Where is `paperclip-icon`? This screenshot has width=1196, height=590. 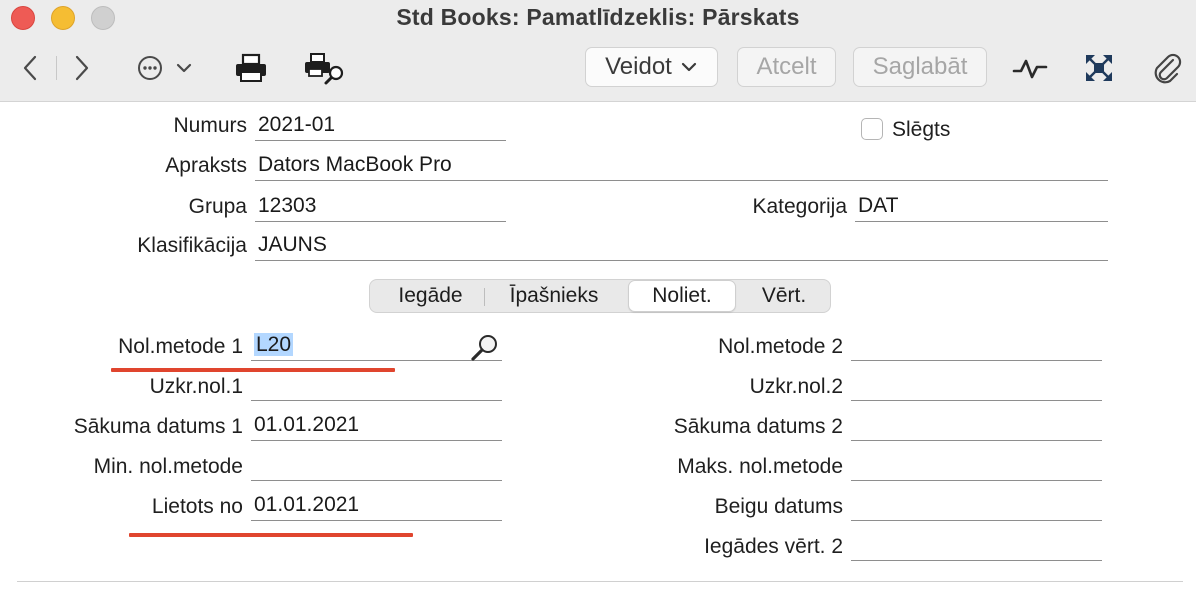 paperclip-icon is located at coordinates (1167, 68).